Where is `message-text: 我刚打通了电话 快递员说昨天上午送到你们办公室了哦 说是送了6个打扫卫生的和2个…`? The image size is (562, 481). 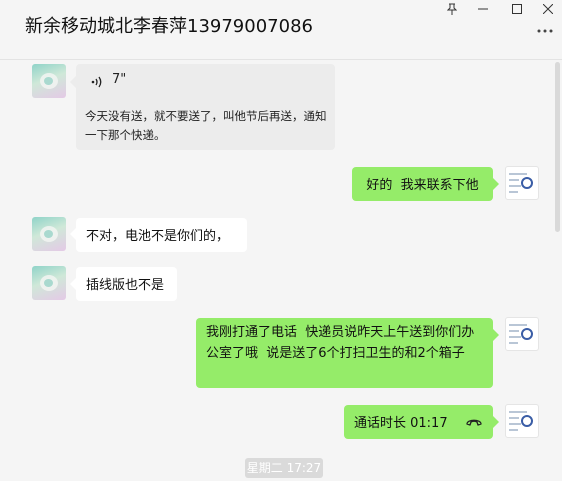
message-text: 我刚打通了电话 快递员说昨天上午送到你们办公室了哦 说是送了6个打扫卫生的和2个… is located at coordinates (340, 343).